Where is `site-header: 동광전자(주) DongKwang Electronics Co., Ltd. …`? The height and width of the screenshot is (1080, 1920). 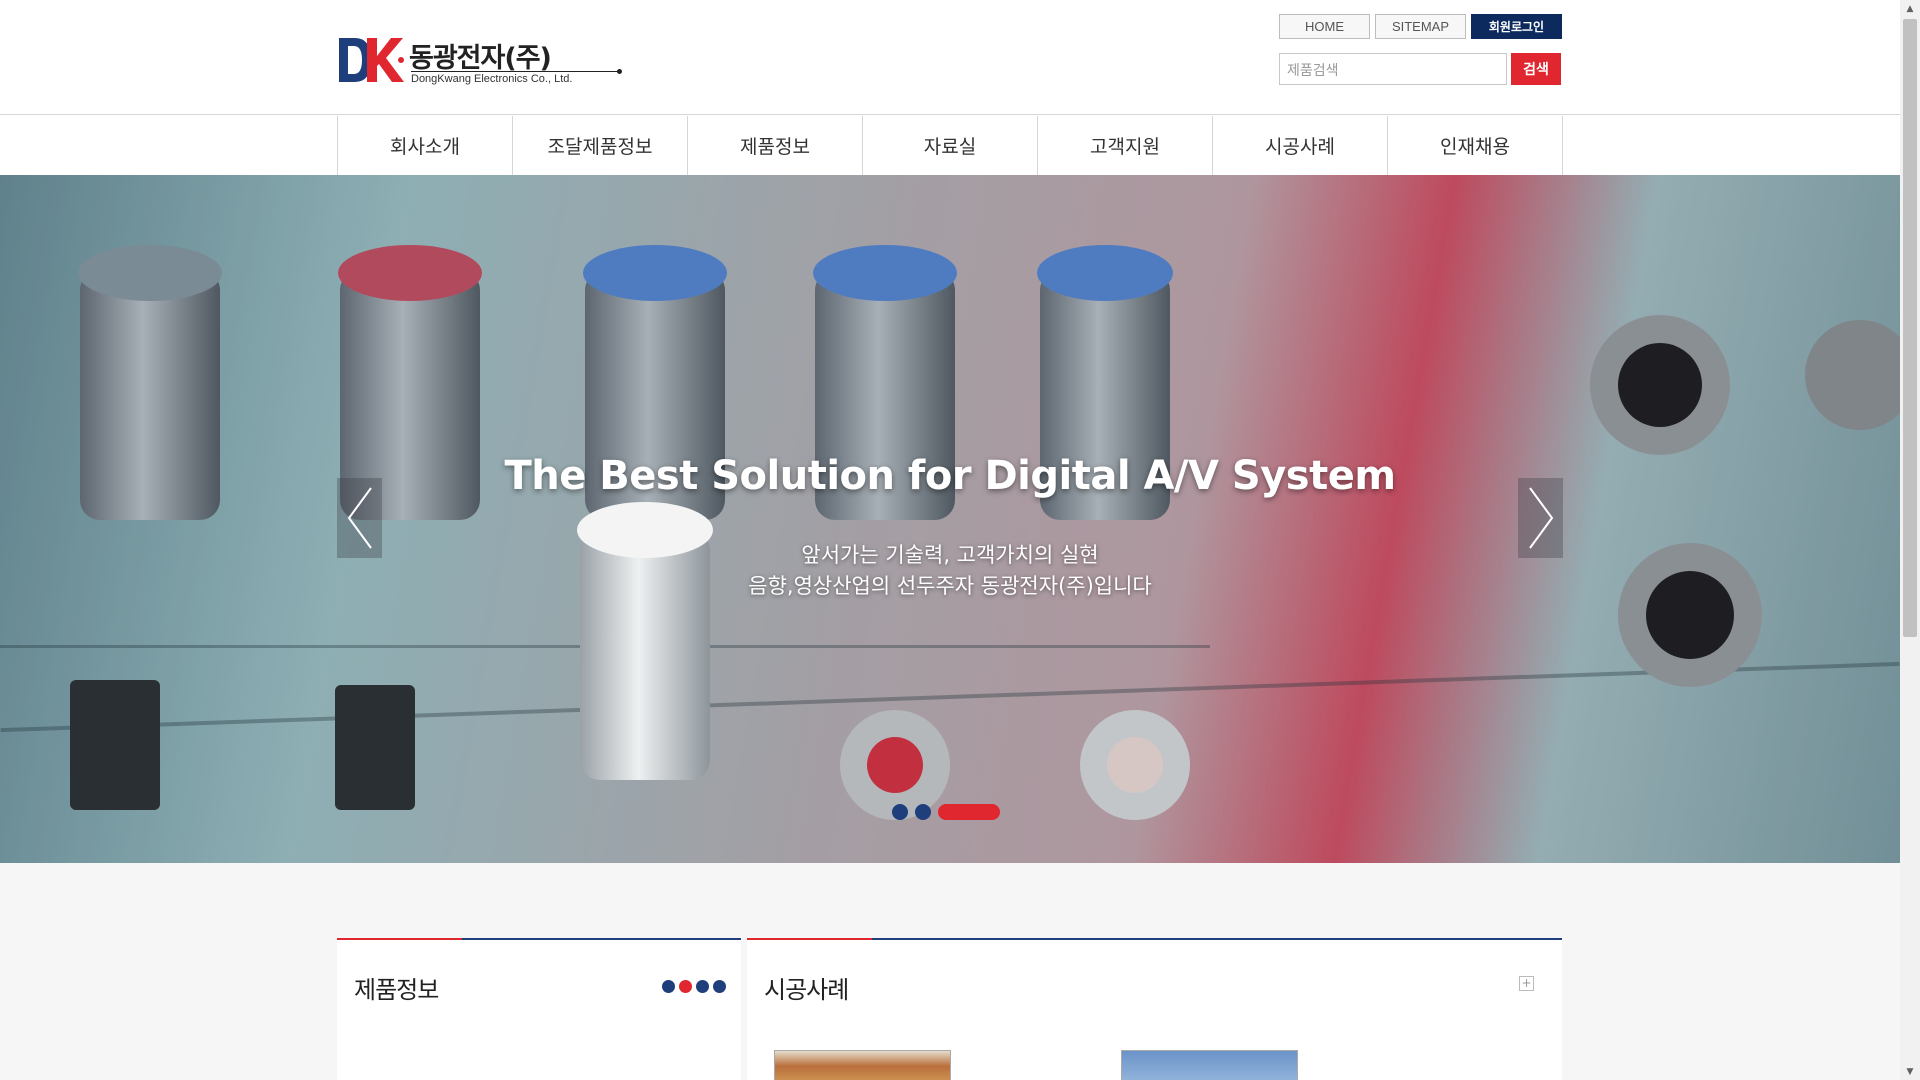
site-header: 동광전자(주) DongKwang Electronics Co., Ltd. … is located at coordinates (950, 57).